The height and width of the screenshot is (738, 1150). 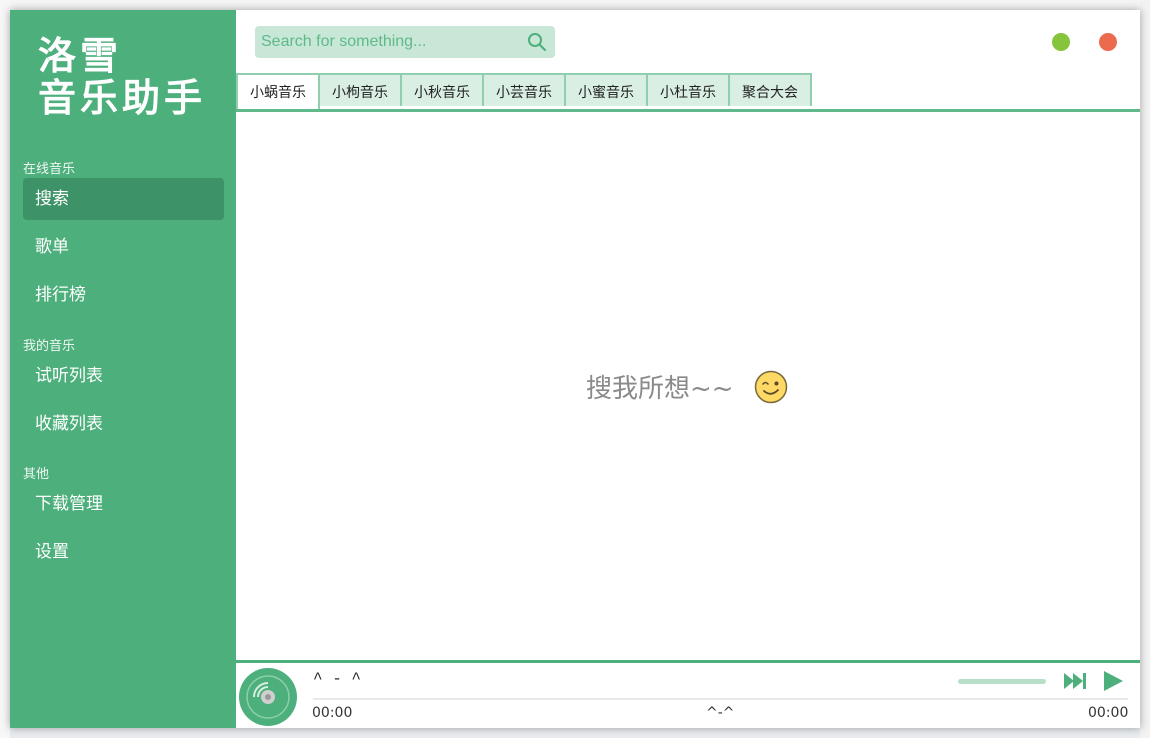 What do you see at coordinates (1002, 681) in the screenshot?
I see `volume-slider` at bounding box center [1002, 681].